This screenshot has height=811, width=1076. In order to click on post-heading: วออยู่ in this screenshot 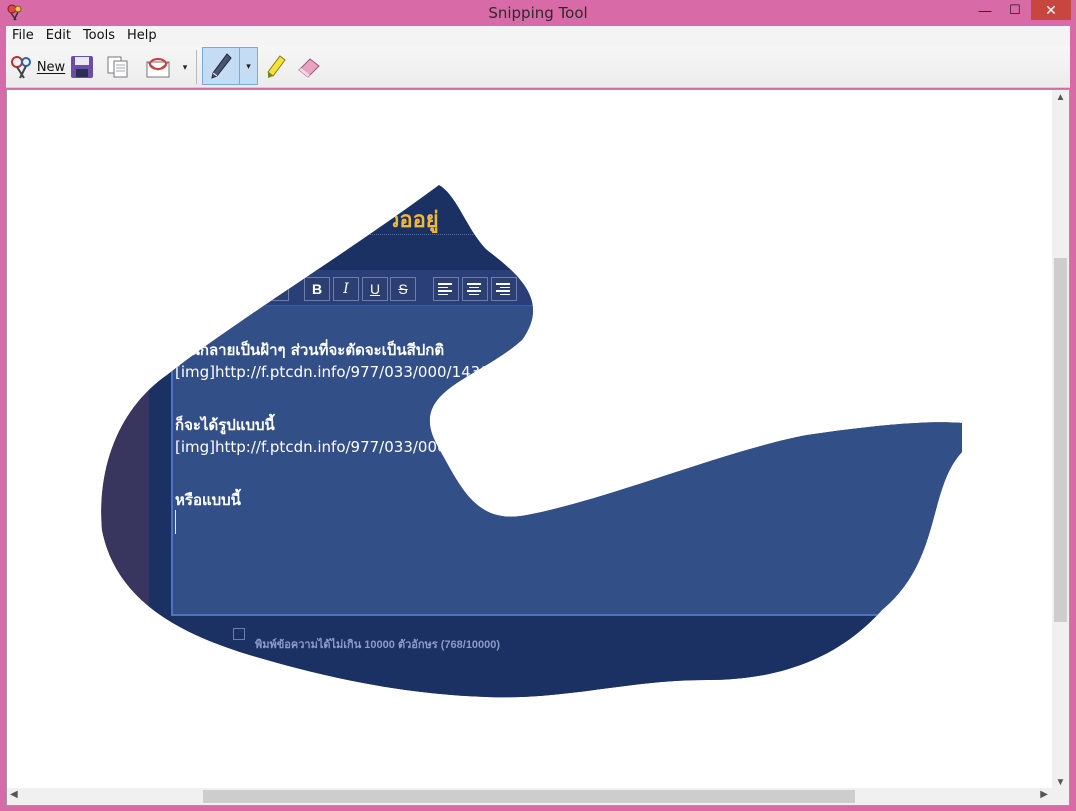, I will do `click(413, 219)`.